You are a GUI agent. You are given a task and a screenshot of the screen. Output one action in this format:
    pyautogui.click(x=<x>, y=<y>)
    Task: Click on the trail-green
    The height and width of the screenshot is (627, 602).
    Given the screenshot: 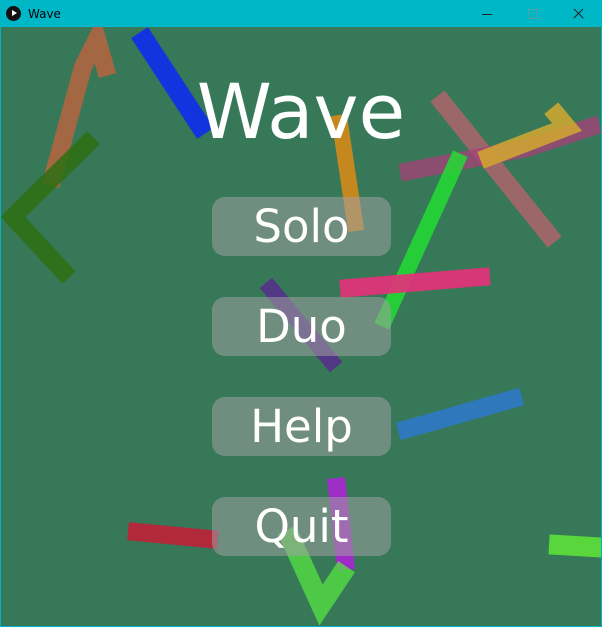 What is the action you would take?
    pyautogui.click(x=421, y=240)
    